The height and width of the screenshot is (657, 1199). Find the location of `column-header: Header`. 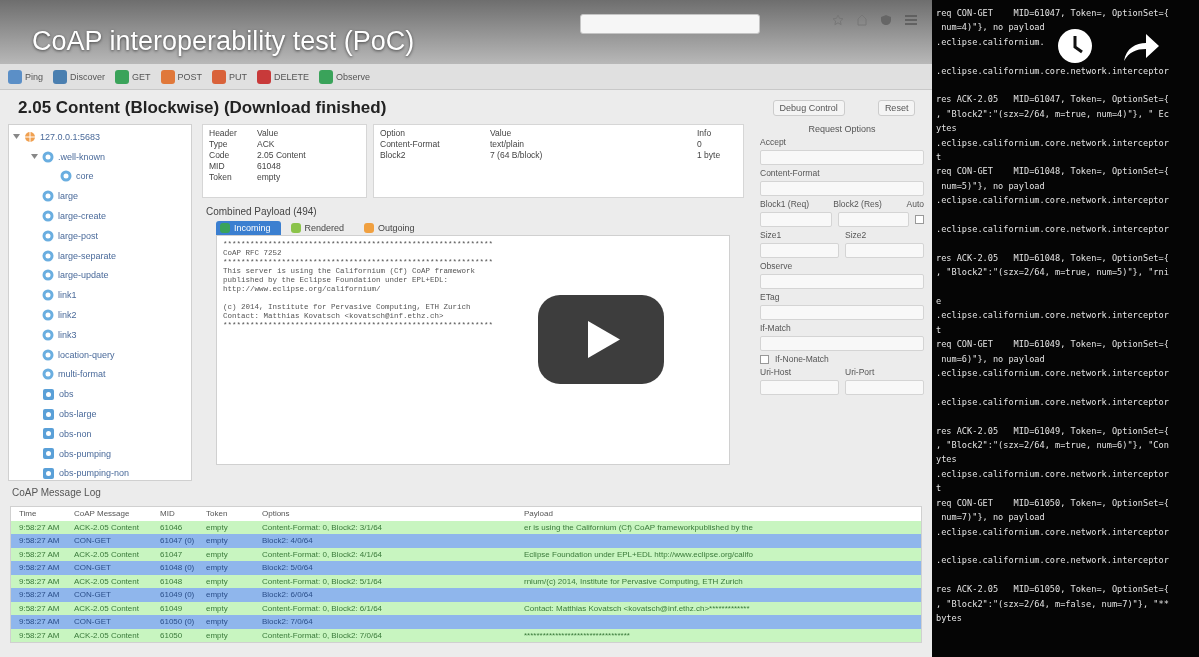

column-header: Header is located at coordinates (223, 133).